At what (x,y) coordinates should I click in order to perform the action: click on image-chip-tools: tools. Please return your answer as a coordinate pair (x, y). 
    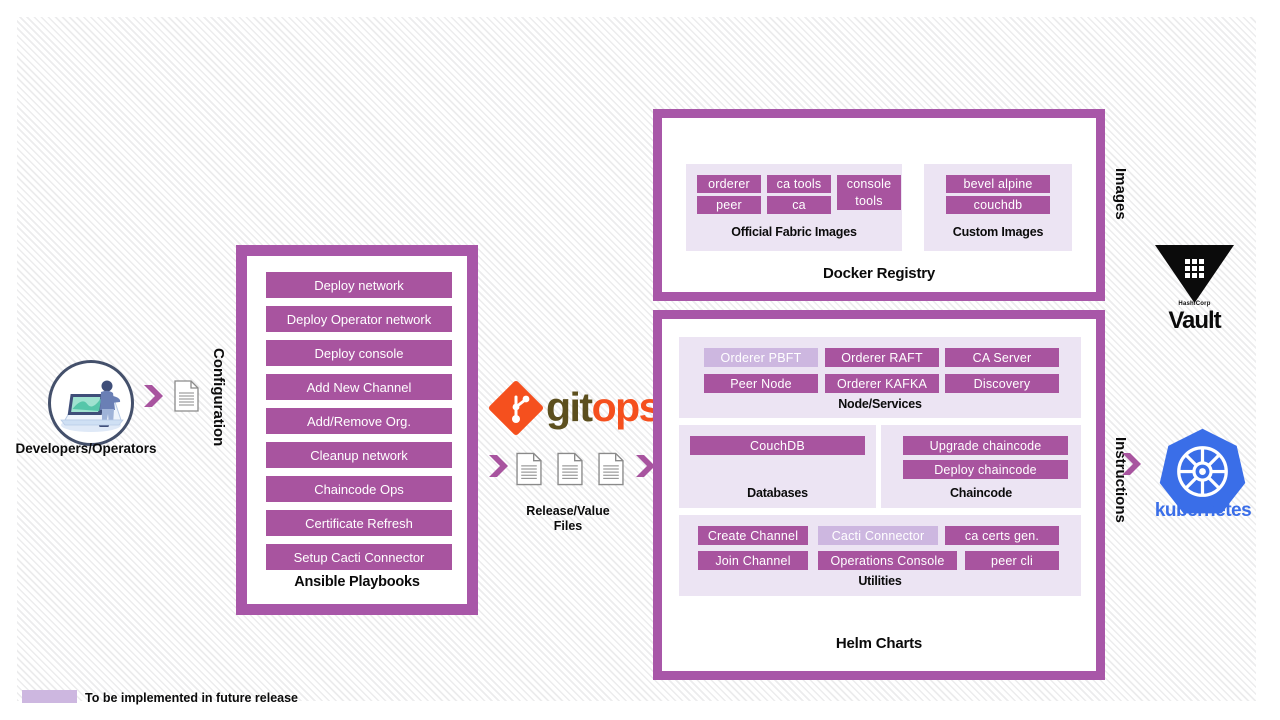
    Looking at the image, I should click on (869, 201).